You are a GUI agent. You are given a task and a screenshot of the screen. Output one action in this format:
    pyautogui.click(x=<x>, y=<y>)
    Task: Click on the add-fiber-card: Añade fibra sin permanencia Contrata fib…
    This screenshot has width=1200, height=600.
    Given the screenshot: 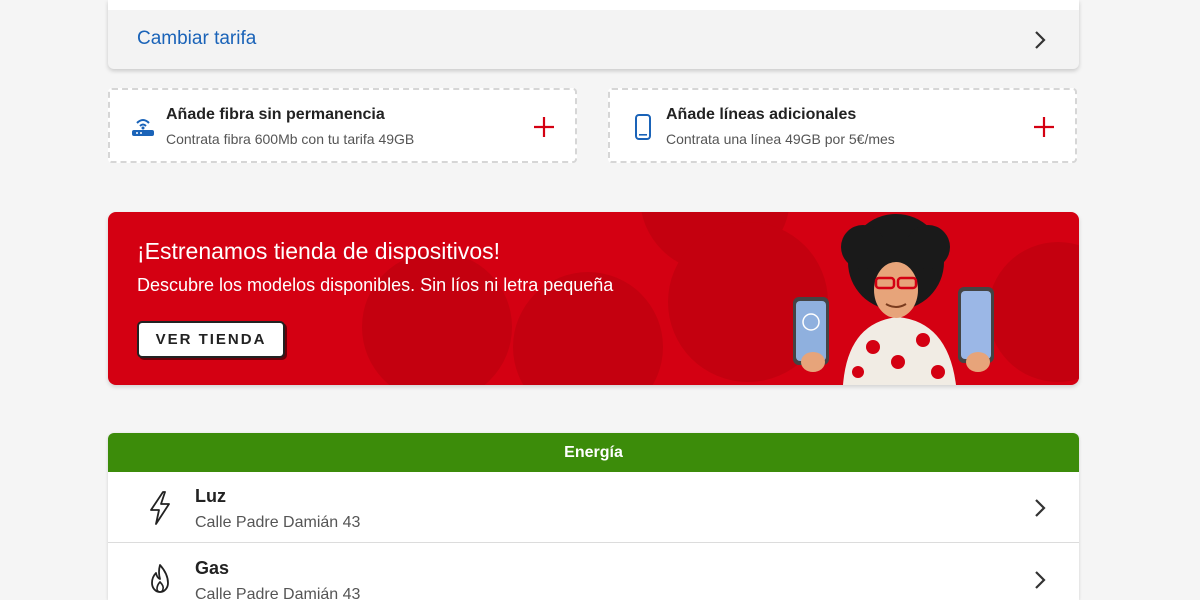 What is the action you would take?
    pyautogui.click(x=342, y=125)
    